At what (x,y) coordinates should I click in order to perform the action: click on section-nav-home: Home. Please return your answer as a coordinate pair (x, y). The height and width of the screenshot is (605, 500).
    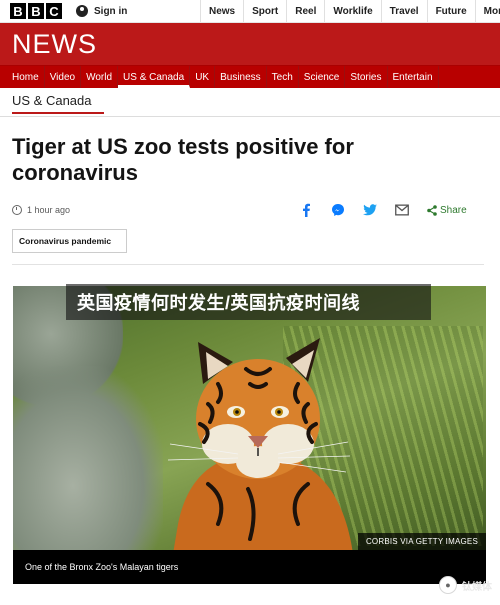
    Looking at the image, I should click on (22, 77).